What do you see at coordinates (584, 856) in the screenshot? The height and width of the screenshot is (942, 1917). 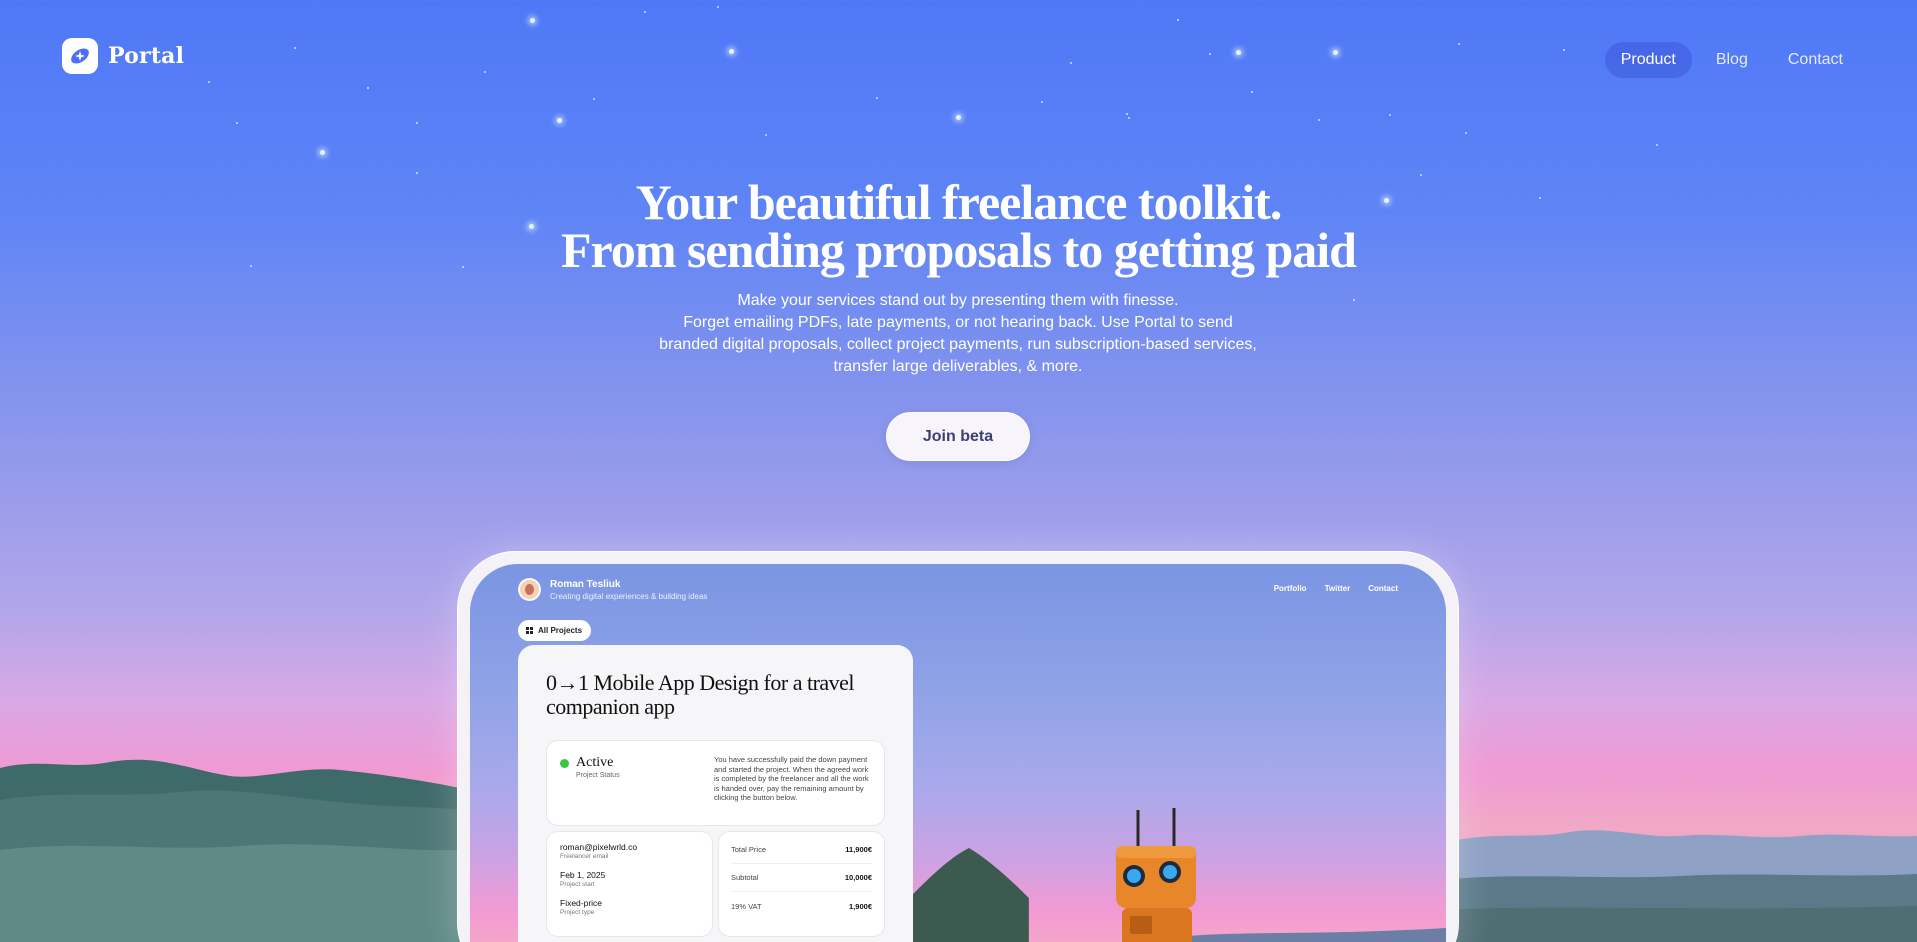 I see `info-label: Freelancer email` at bounding box center [584, 856].